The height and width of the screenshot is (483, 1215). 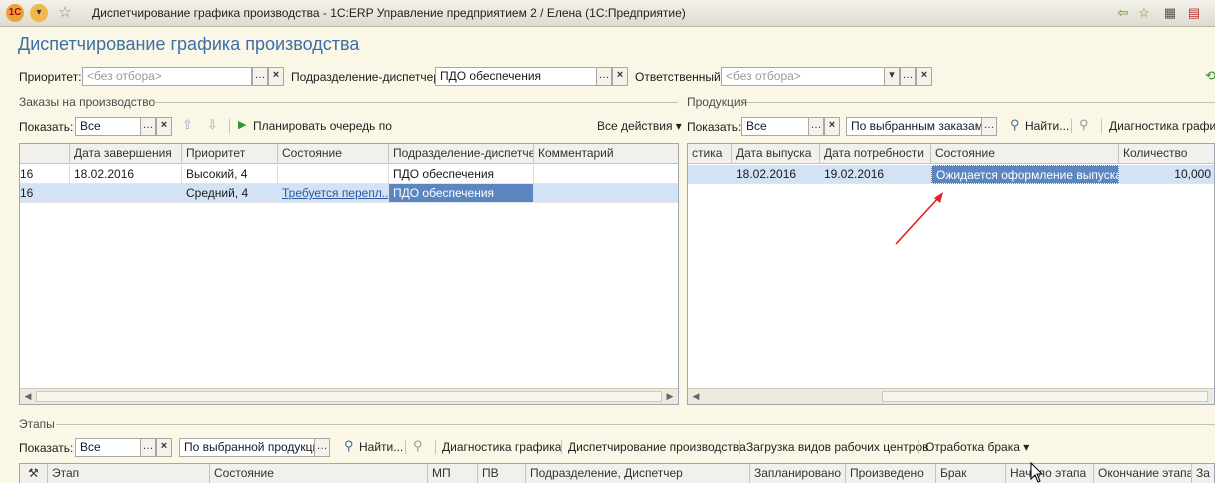 I want to click on orders-show-field: Все, so click(x=108, y=126).